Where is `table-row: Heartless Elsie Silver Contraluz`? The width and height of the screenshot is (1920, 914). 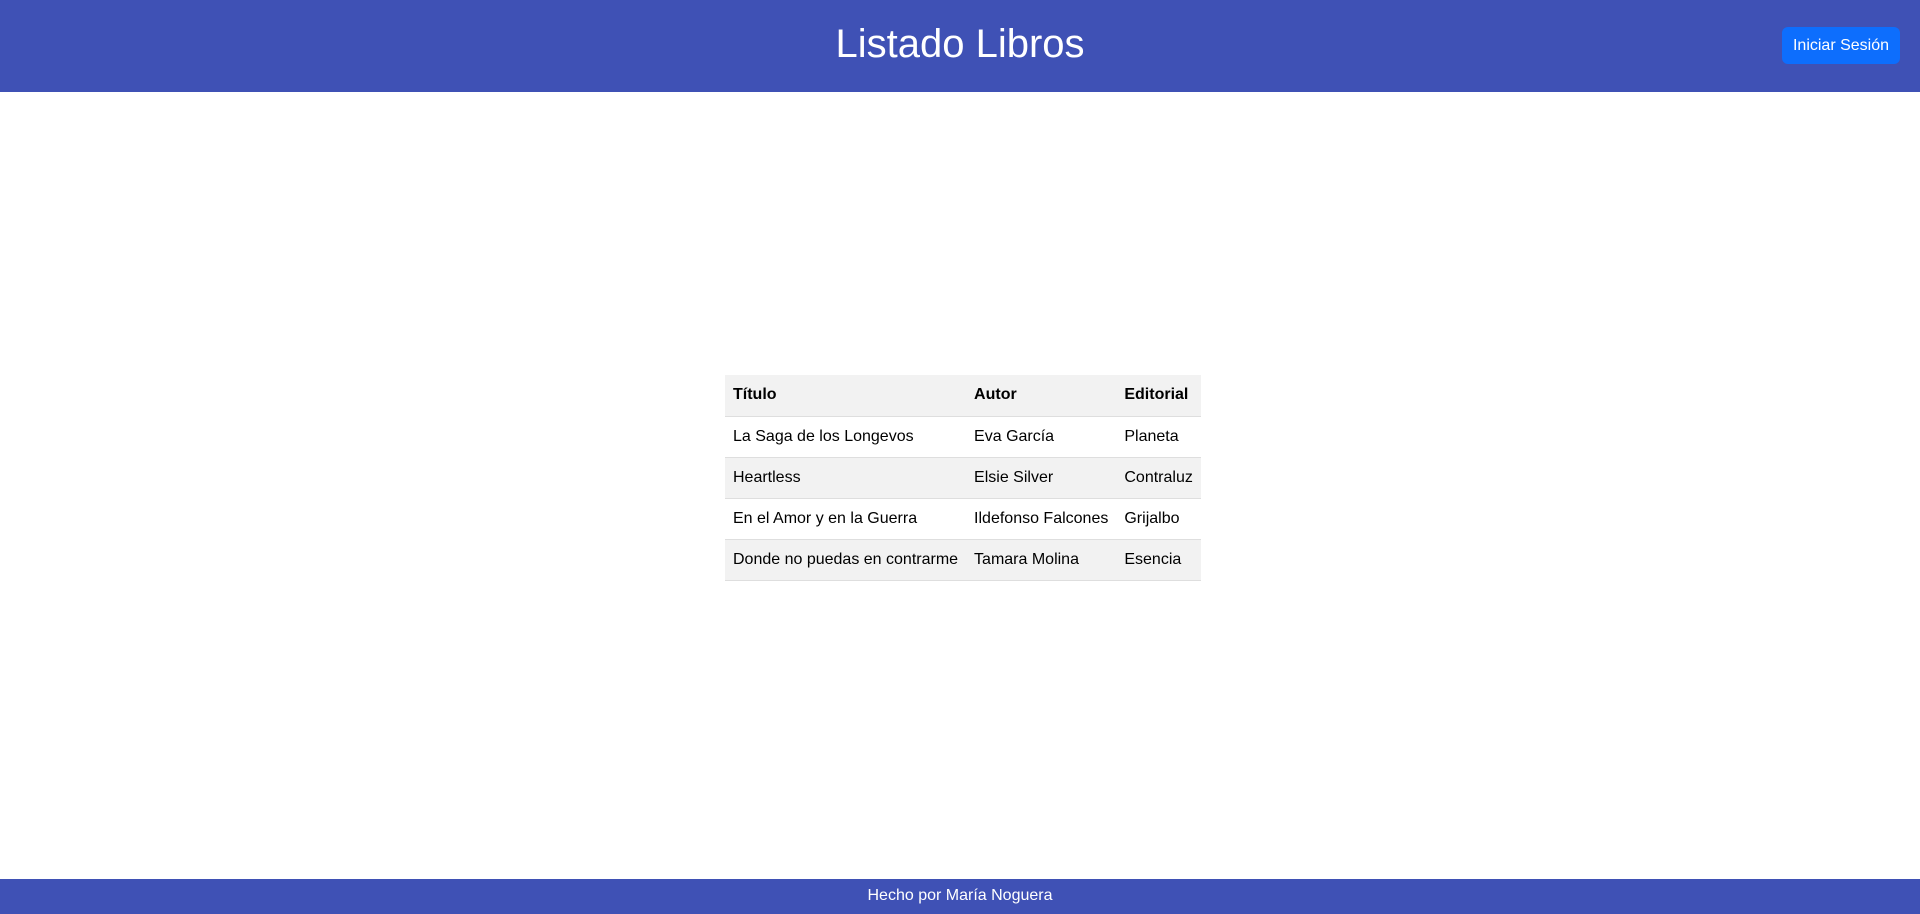 table-row: Heartless Elsie Silver Contraluz is located at coordinates (963, 478).